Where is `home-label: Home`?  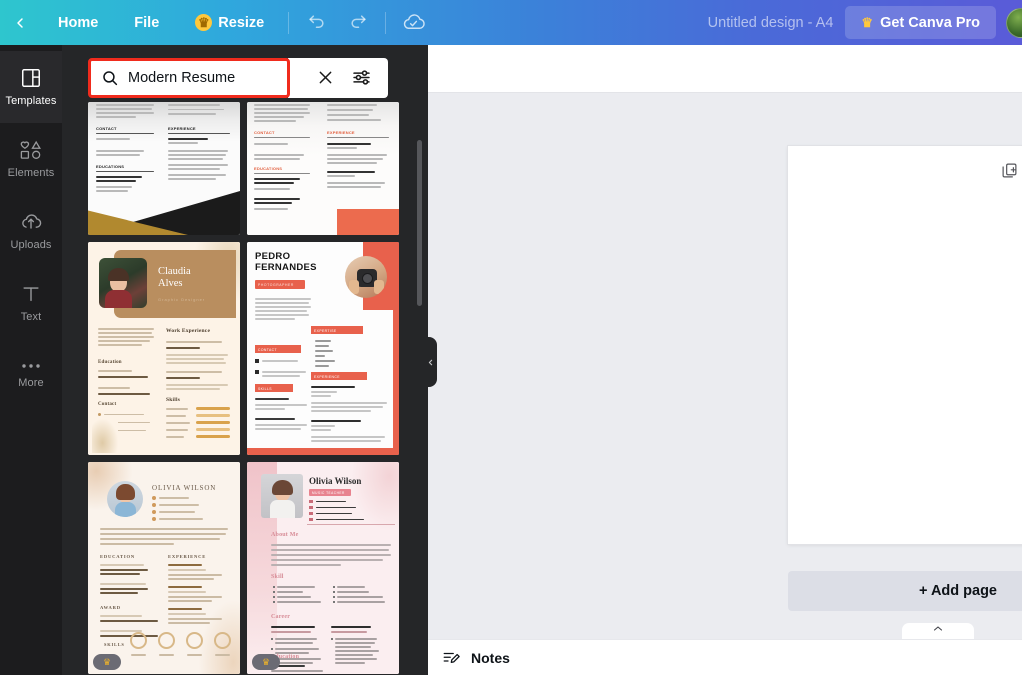
home-label: Home is located at coordinates (78, 22).